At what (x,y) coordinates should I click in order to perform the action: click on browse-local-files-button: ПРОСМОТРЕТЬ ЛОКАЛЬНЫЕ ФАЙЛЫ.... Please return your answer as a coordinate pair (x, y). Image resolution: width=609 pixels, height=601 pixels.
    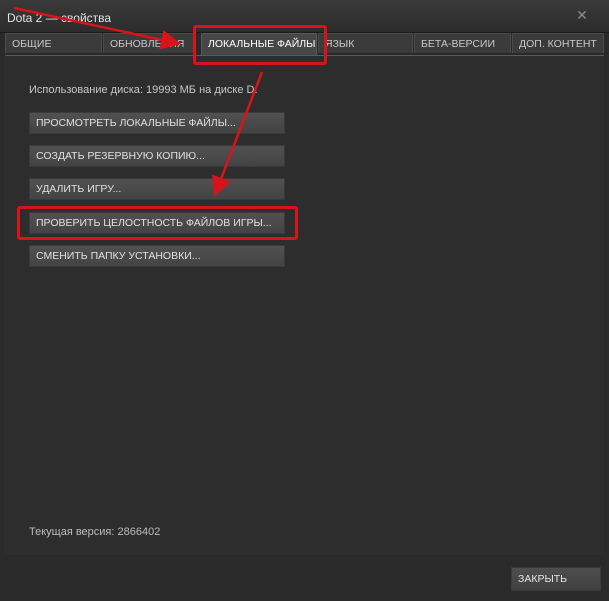
    Looking at the image, I should click on (157, 123).